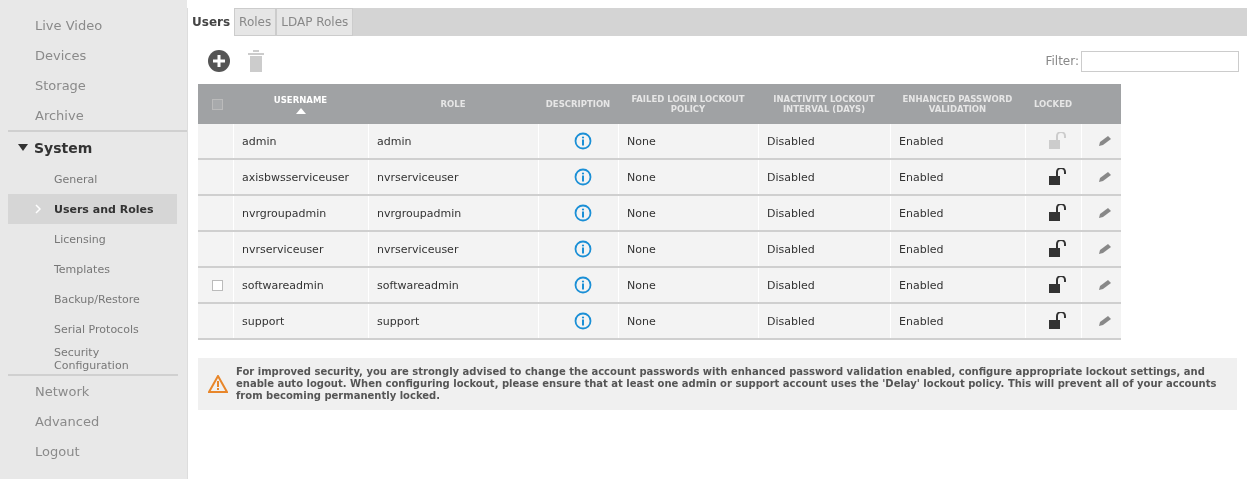  I want to click on column-header: USERNAME, so click(300, 99).